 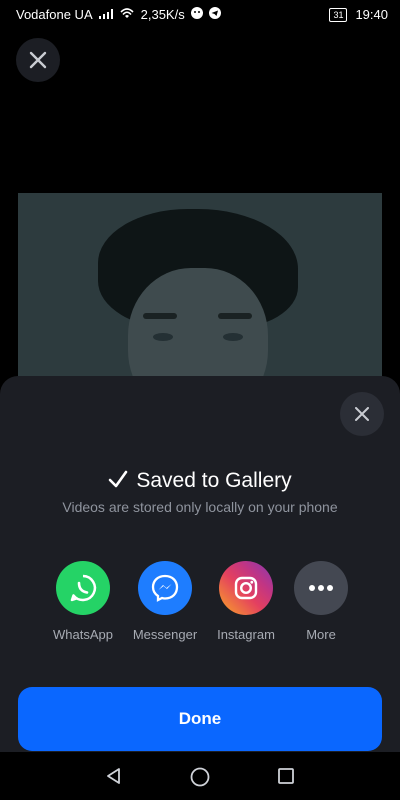 What do you see at coordinates (235, 316) in the screenshot?
I see `preview-brow-right` at bounding box center [235, 316].